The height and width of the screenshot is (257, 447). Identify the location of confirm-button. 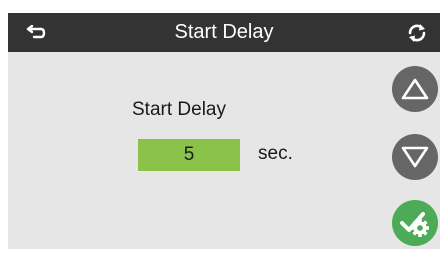
(415, 223).